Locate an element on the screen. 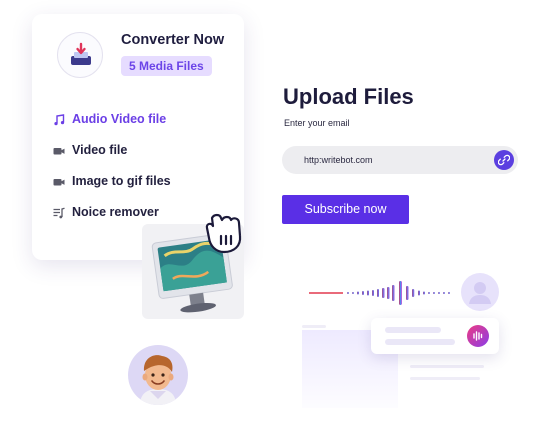  menu-item-label: Audio Video file is located at coordinates (119, 118).